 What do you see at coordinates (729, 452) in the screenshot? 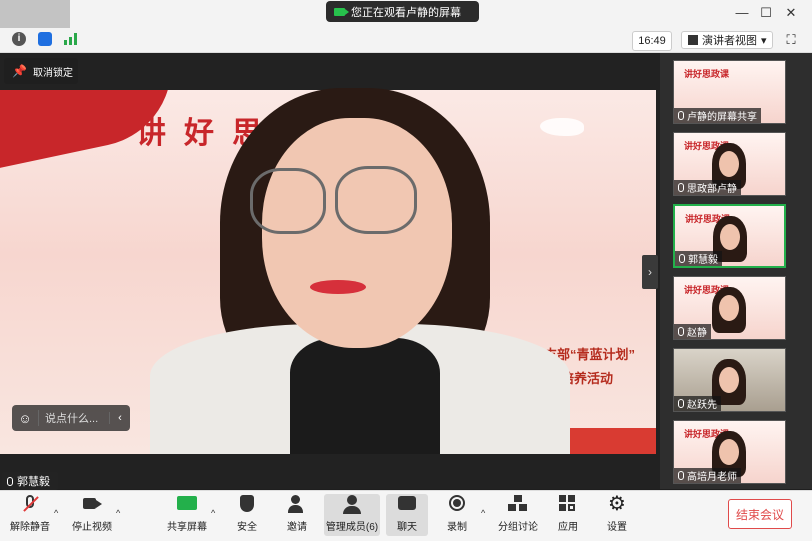
I see `participant-tile: 讲好思政课 高培月老师` at bounding box center [729, 452].